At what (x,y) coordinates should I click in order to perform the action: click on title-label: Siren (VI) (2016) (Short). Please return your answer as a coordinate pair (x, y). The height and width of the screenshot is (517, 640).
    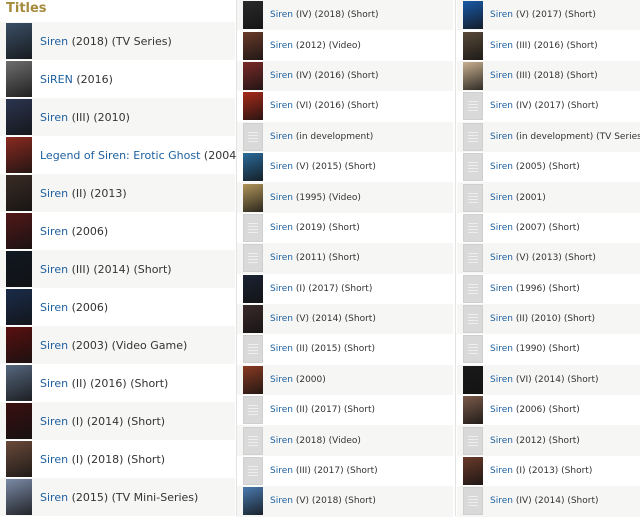
    Looking at the image, I should click on (324, 106).